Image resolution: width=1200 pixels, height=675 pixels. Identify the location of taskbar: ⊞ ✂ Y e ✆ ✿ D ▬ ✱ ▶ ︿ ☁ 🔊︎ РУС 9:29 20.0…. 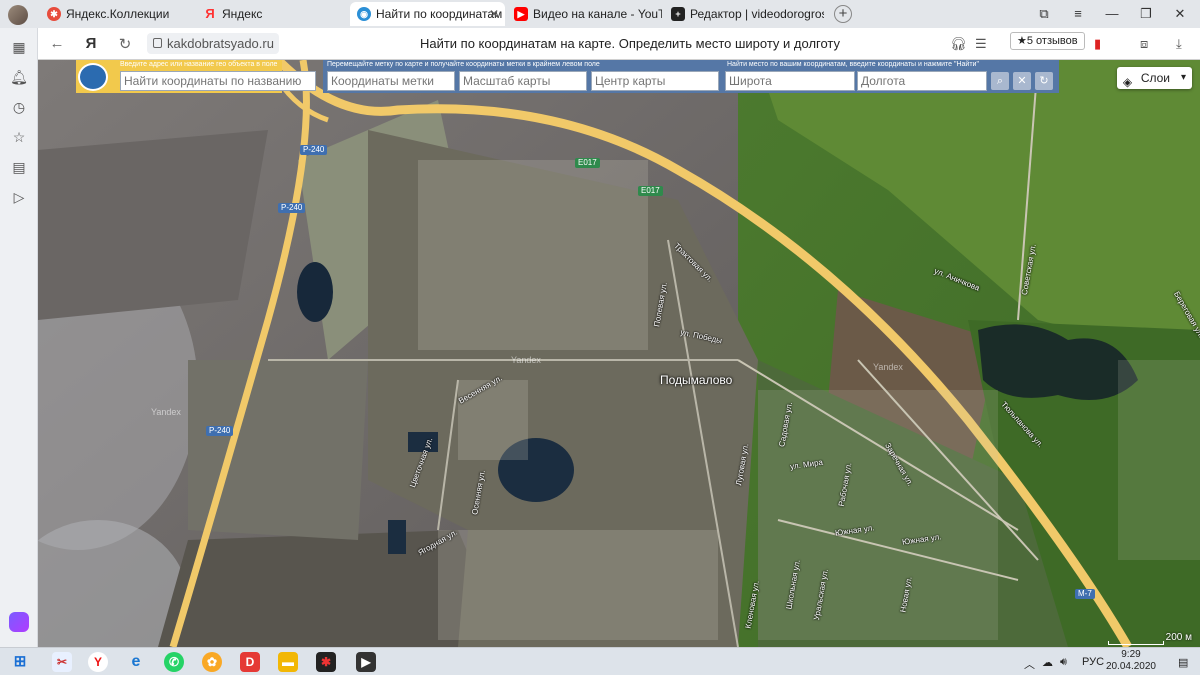
(600, 661).